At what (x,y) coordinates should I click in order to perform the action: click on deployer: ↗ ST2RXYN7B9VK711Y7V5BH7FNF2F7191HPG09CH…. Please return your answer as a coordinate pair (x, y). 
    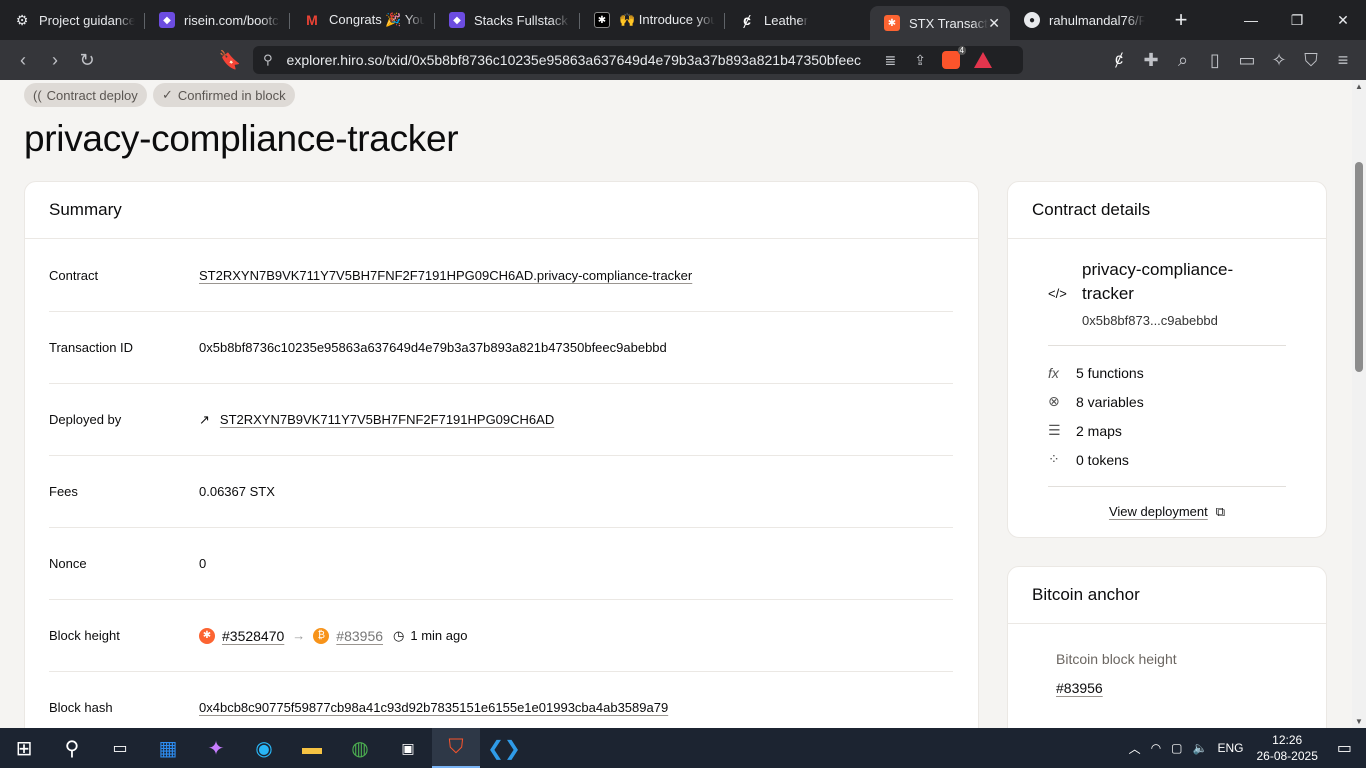
    Looking at the image, I should click on (376, 420).